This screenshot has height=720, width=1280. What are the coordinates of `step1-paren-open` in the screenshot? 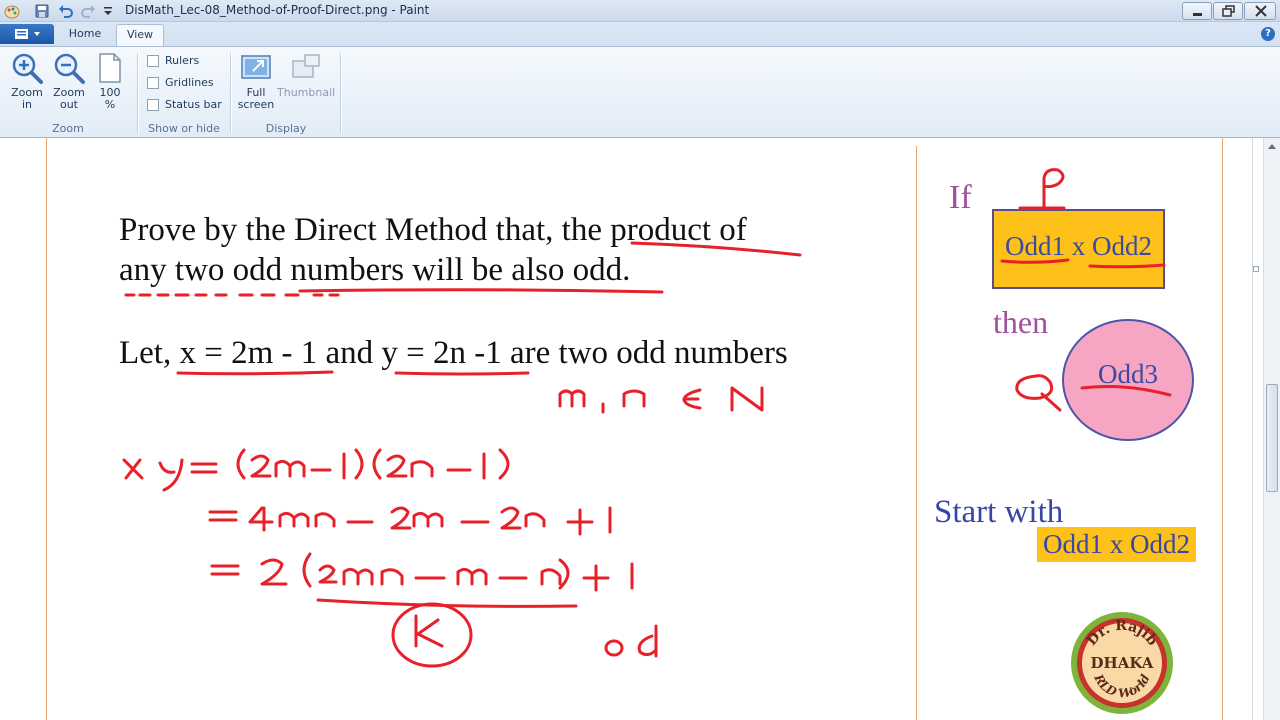 It's located at (241, 464).